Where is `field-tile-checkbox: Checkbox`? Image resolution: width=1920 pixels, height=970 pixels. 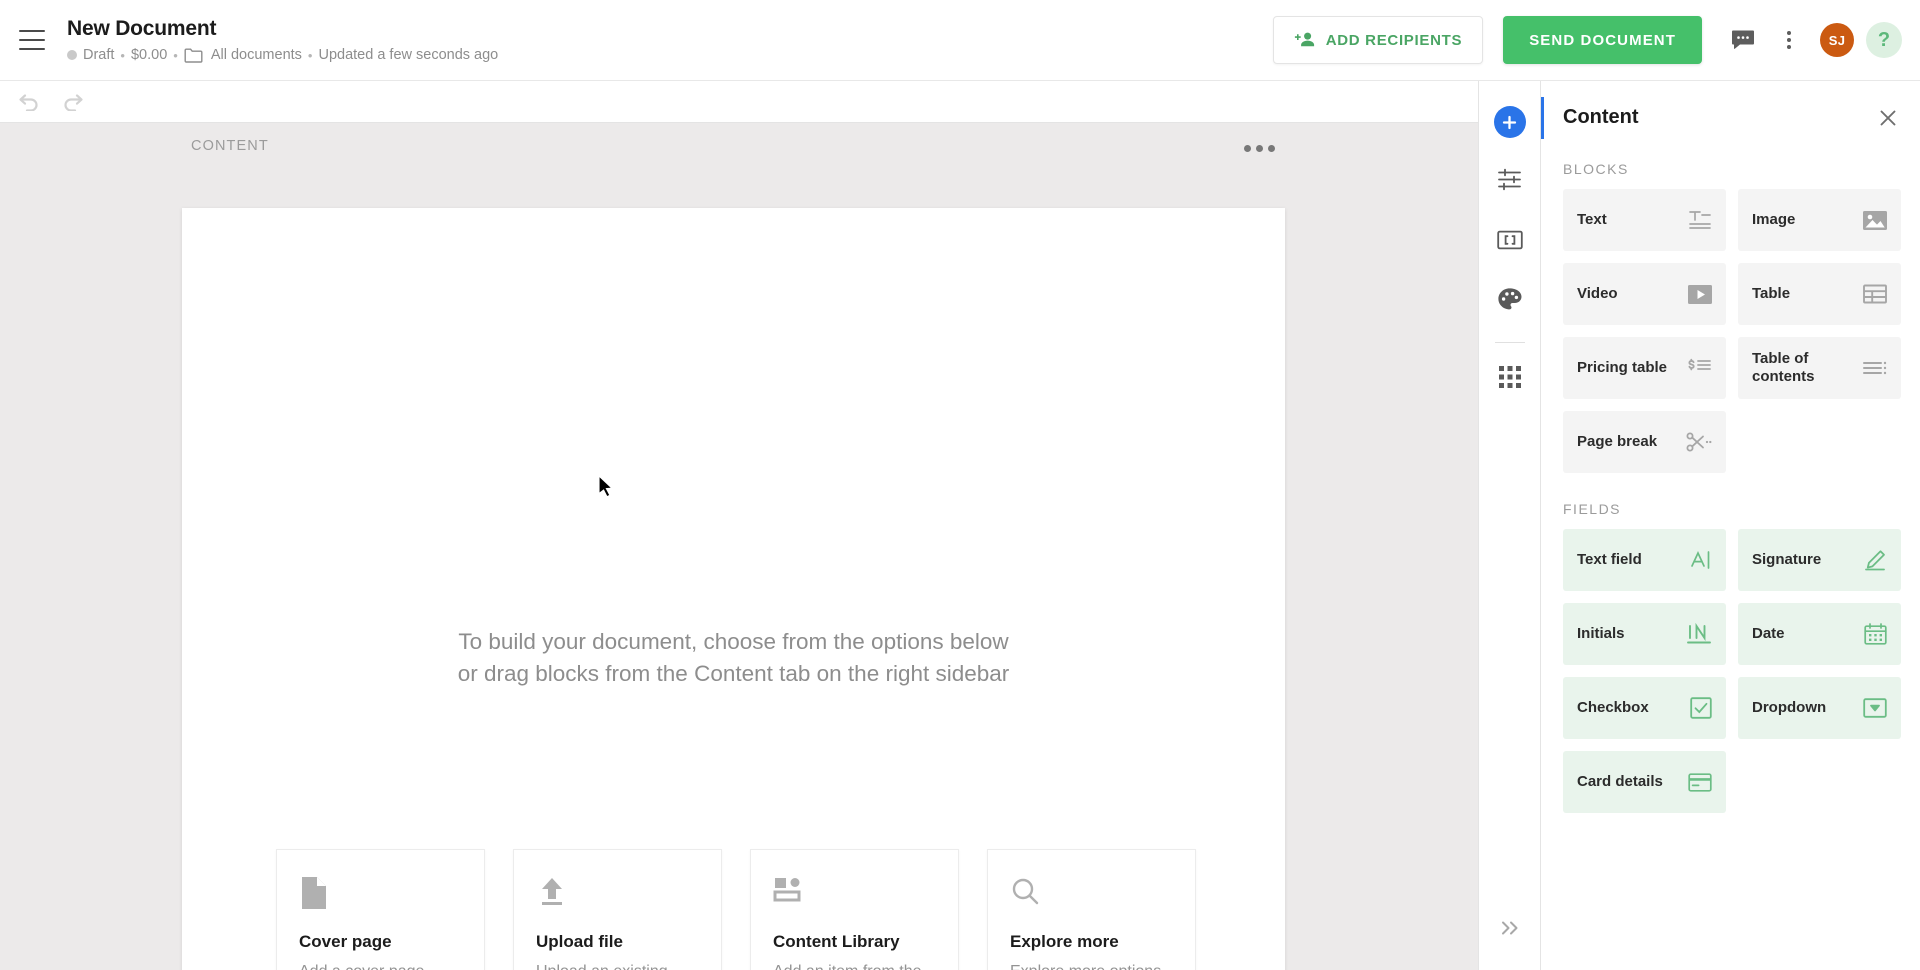 field-tile-checkbox: Checkbox is located at coordinates (1644, 708).